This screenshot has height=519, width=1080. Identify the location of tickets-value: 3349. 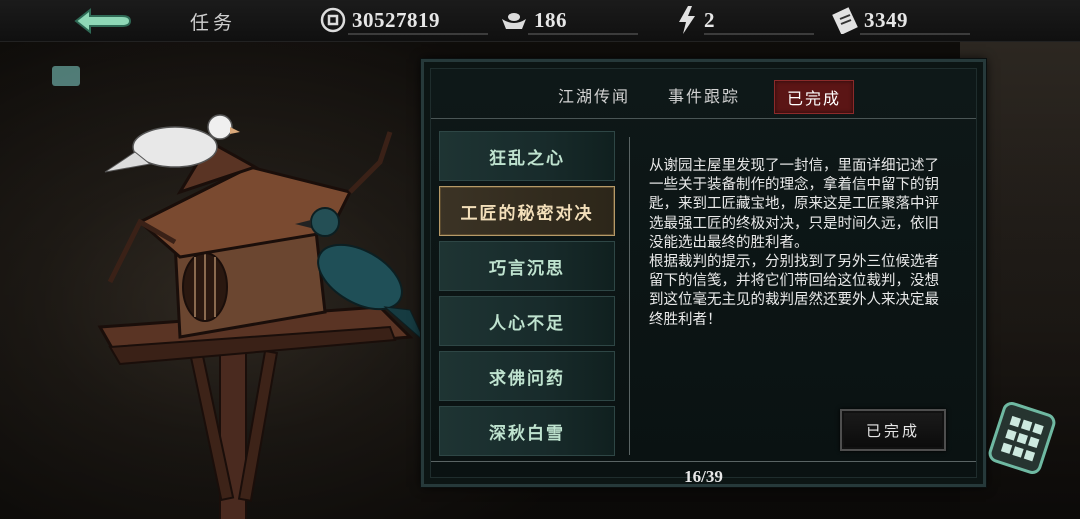
(886, 19).